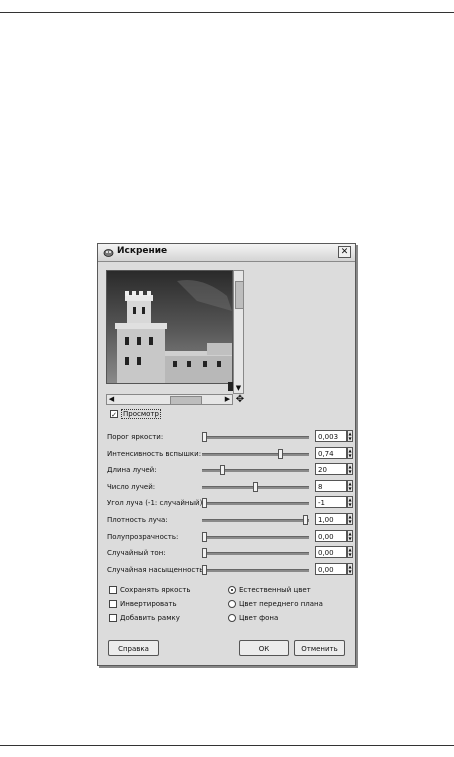 This screenshot has width=454, height=757. What do you see at coordinates (142, 251) in the screenshot?
I see `window-title: Искрение` at bounding box center [142, 251].